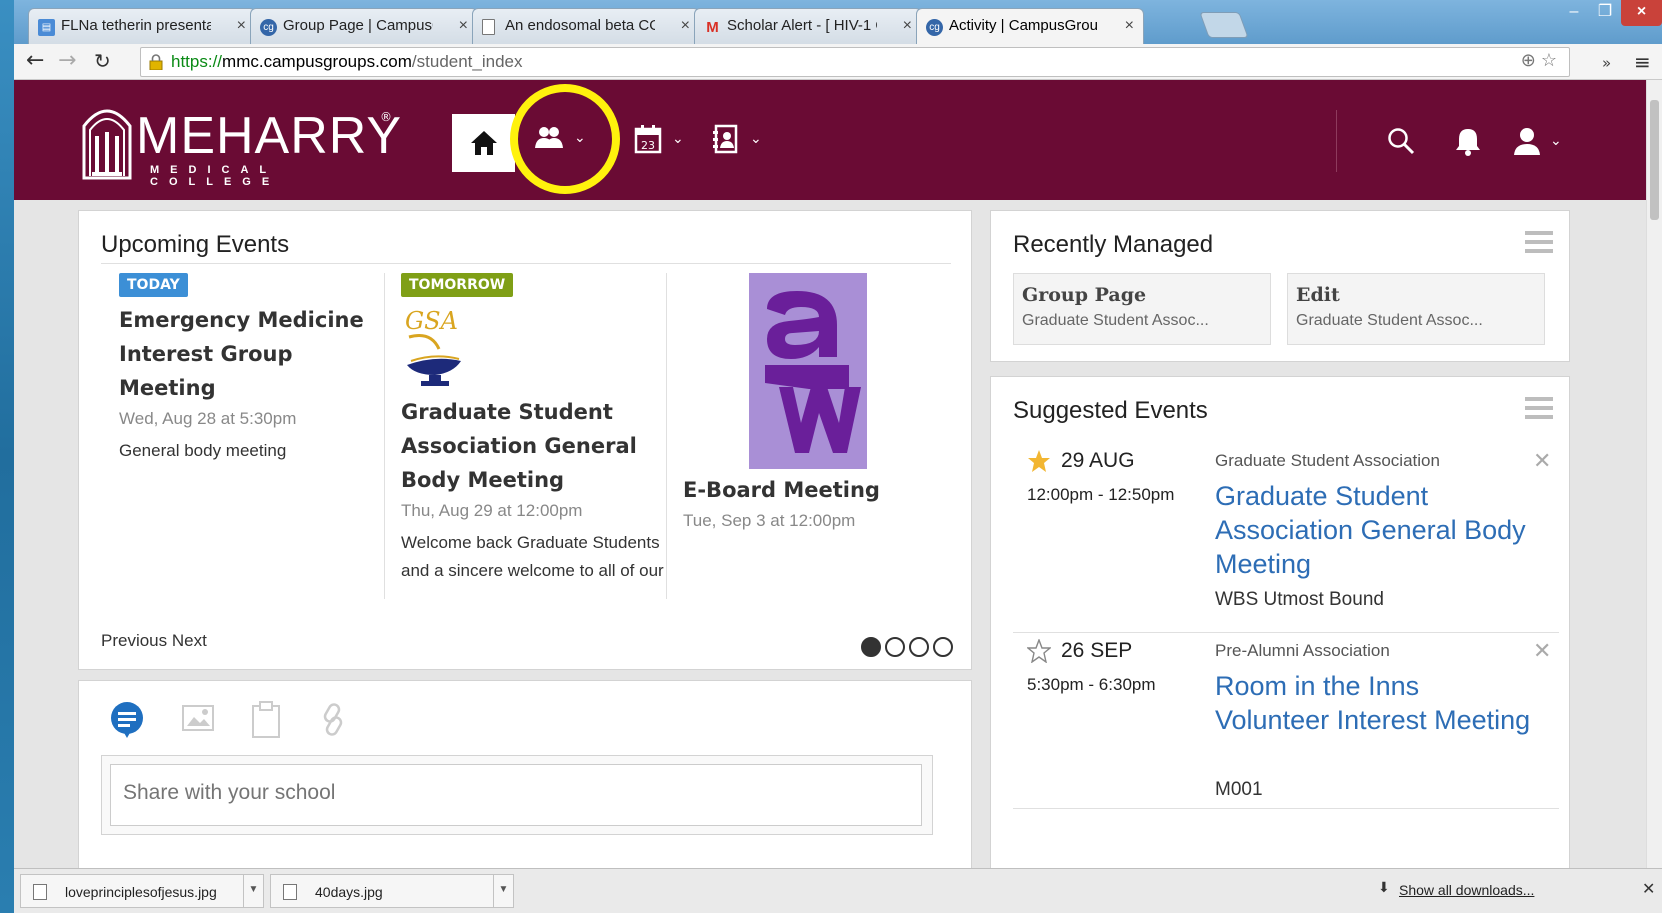  I want to click on window-close-button: ×, so click(1641, 13).